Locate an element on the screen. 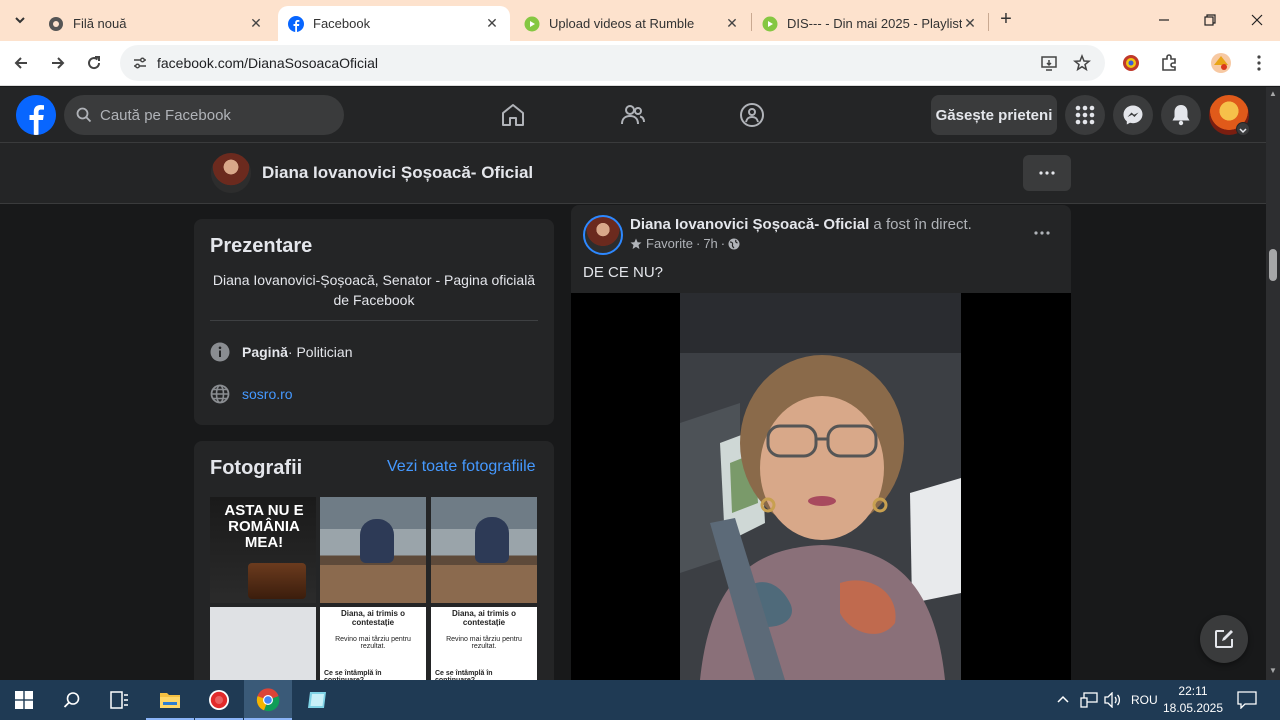  start-button is located at coordinates (24, 700).